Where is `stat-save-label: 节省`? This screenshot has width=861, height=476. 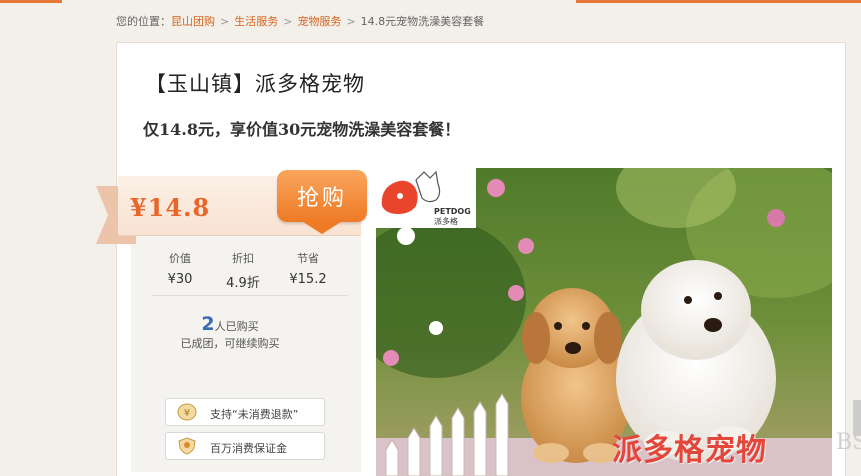
stat-save-label: 节省 is located at coordinates (308, 258).